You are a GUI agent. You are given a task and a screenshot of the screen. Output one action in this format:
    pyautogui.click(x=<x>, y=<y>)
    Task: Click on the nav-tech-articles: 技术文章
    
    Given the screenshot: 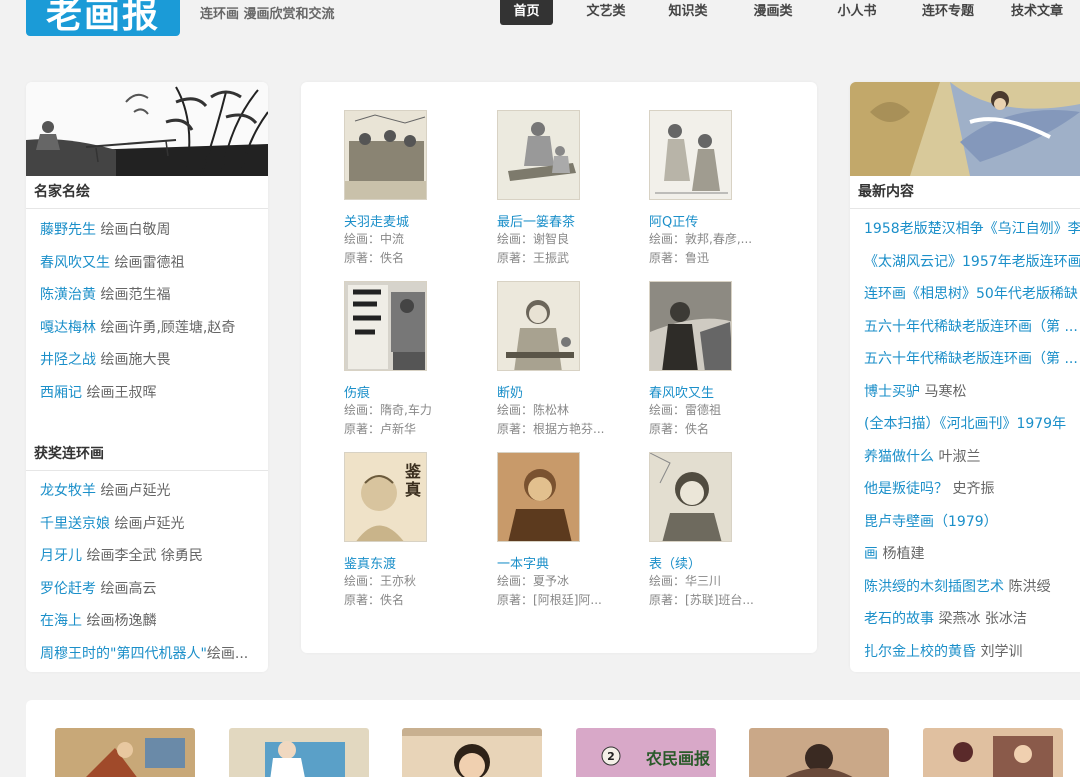 What is the action you would take?
    pyautogui.click(x=1037, y=12)
    